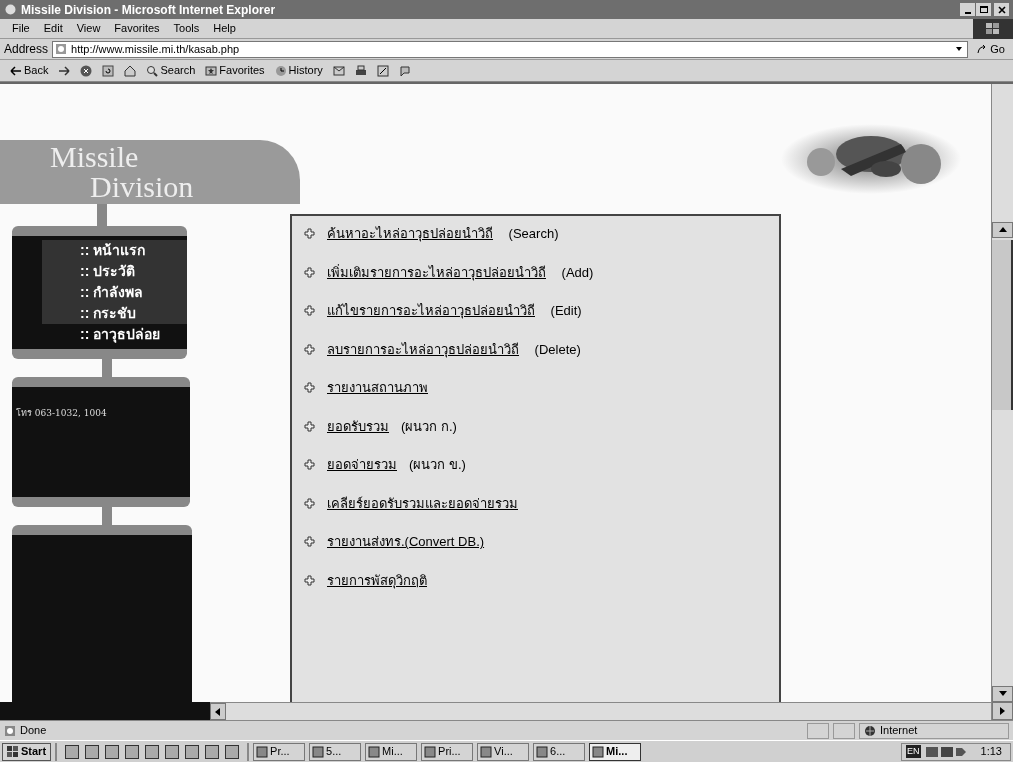 The image size is (1013, 762). What do you see at coordinates (991, 752) in the screenshot?
I see `clock: 1:13` at bounding box center [991, 752].